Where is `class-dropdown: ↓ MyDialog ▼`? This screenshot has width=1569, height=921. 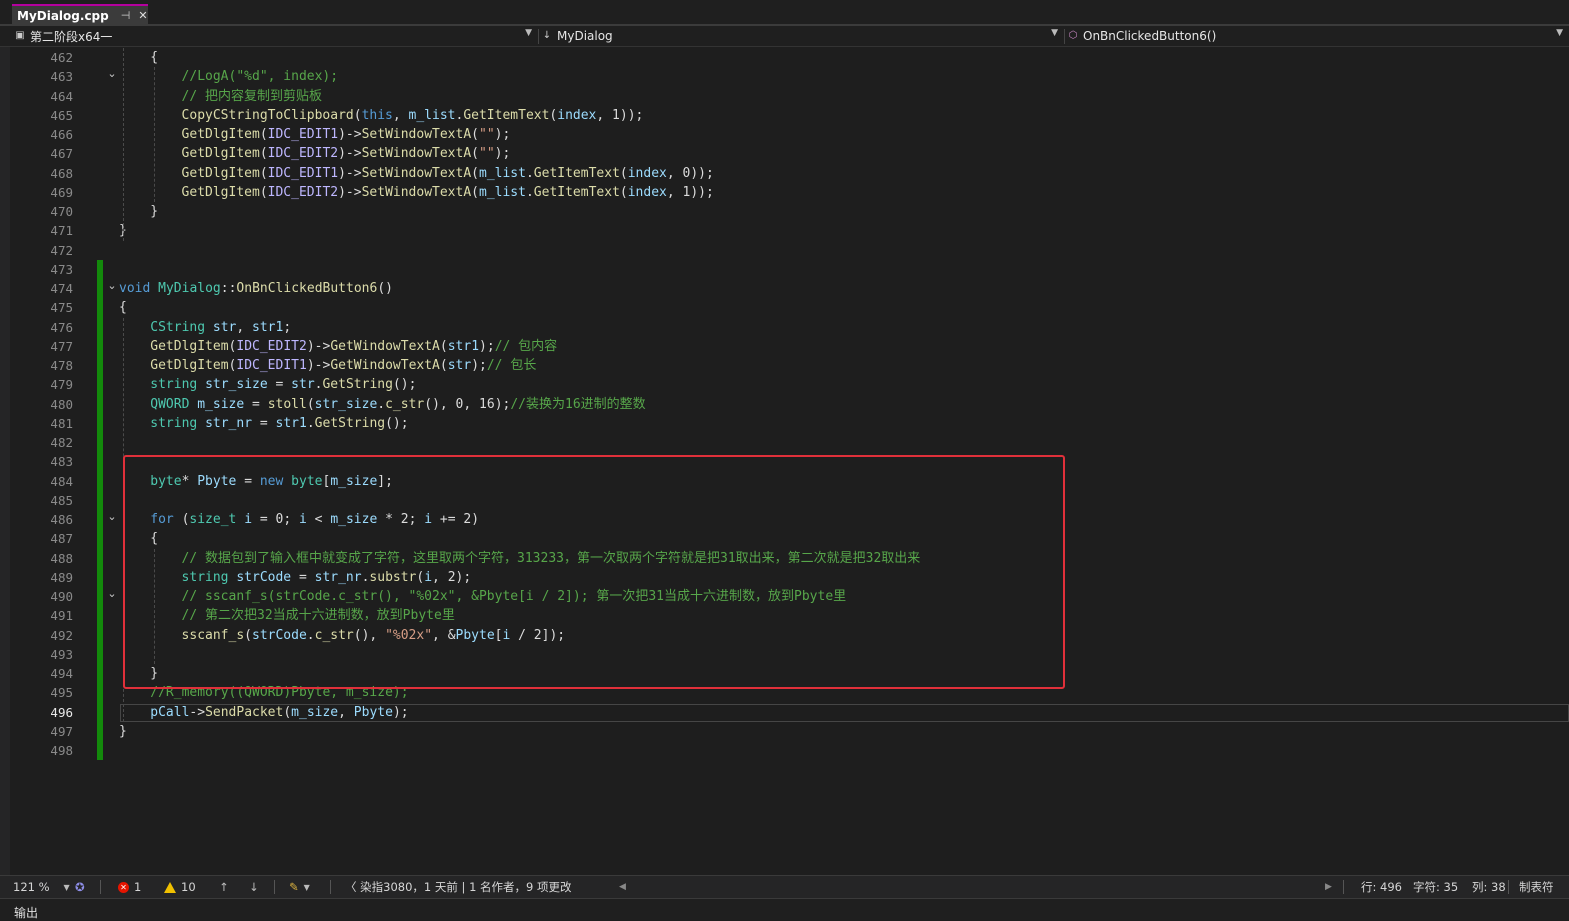
class-dropdown: ↓ MyDialog ▼ is located at coordinates (801, 36).